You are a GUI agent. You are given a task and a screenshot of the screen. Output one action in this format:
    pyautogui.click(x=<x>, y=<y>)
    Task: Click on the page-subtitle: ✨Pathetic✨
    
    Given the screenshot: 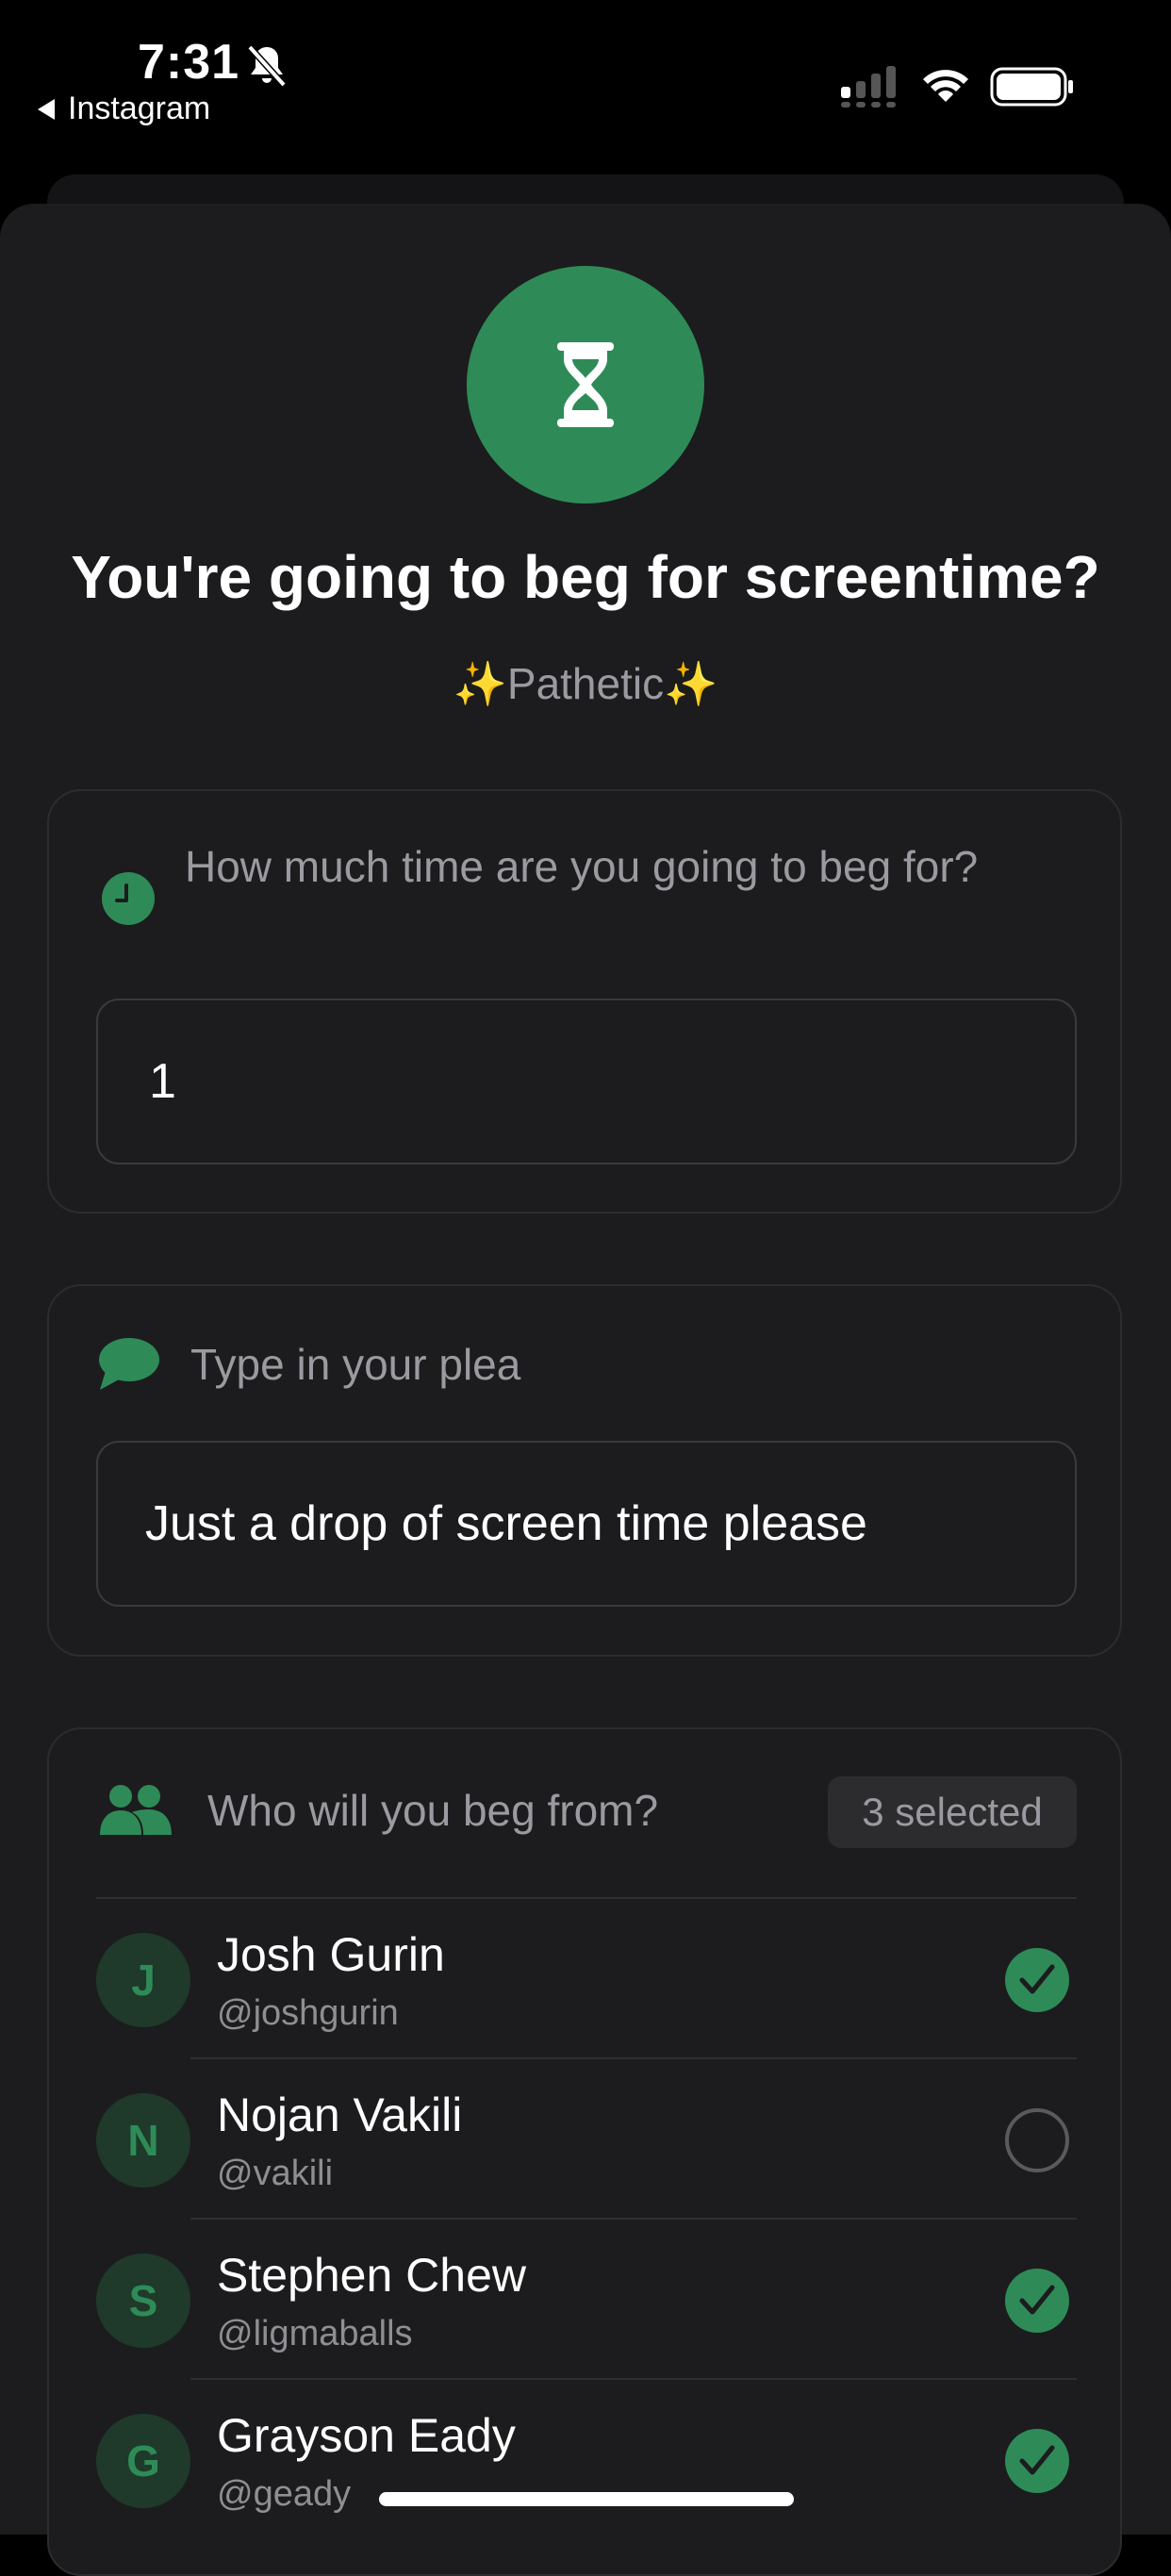 What is the action you would take?
    pyautogui.click(x=585, y=684)
    